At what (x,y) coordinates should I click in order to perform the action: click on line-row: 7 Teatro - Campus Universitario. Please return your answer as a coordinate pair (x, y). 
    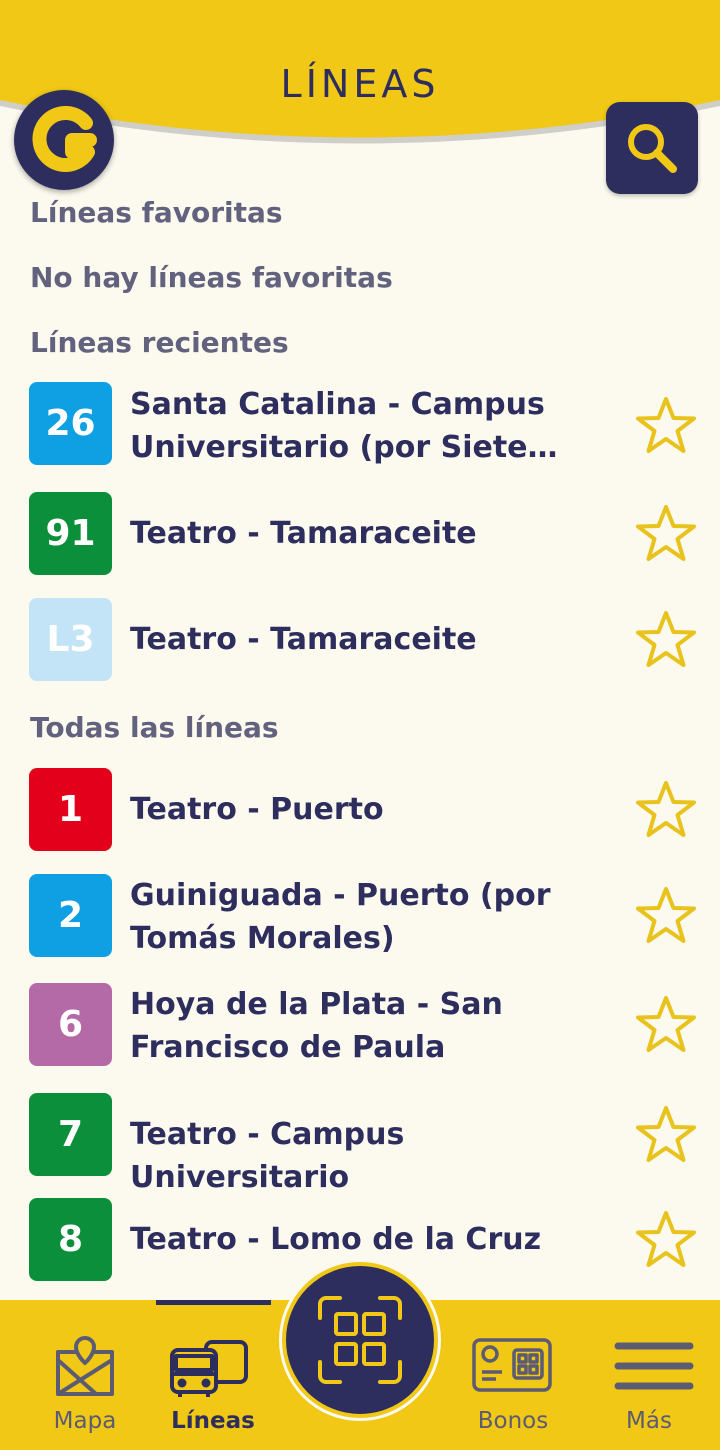
    Looking at the image, I should click on (360, 1143).